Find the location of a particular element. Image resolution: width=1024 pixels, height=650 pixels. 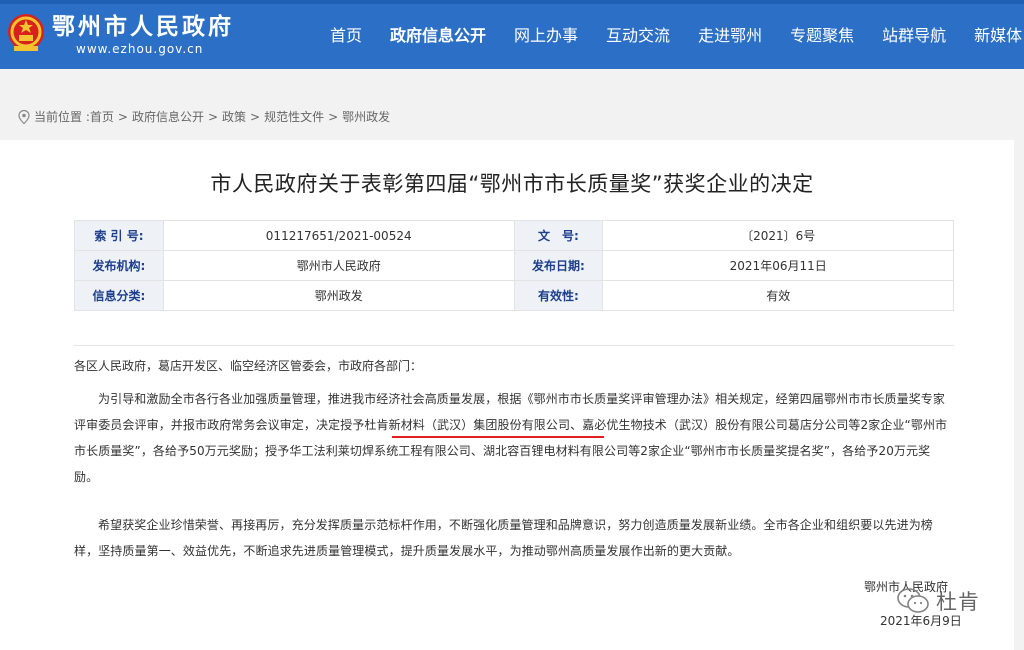

breadcrumb: 当前位置 : 首页 > 政府信息公开 > 政策 > 规范性文件 > 鄂州政发 is located at coordinates (204, 116).